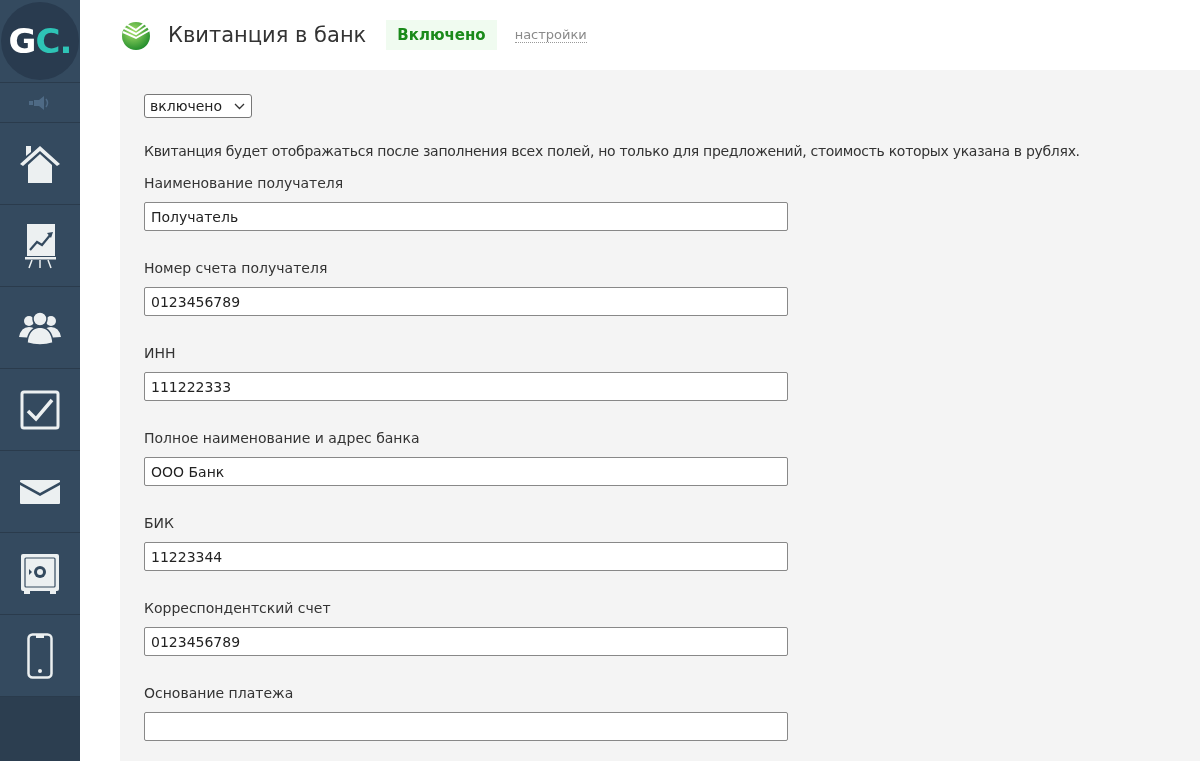 Image resolution: width=1200 pixels, height=761 pixels. I want to click on bank-logo-icon, so click(136, 35).